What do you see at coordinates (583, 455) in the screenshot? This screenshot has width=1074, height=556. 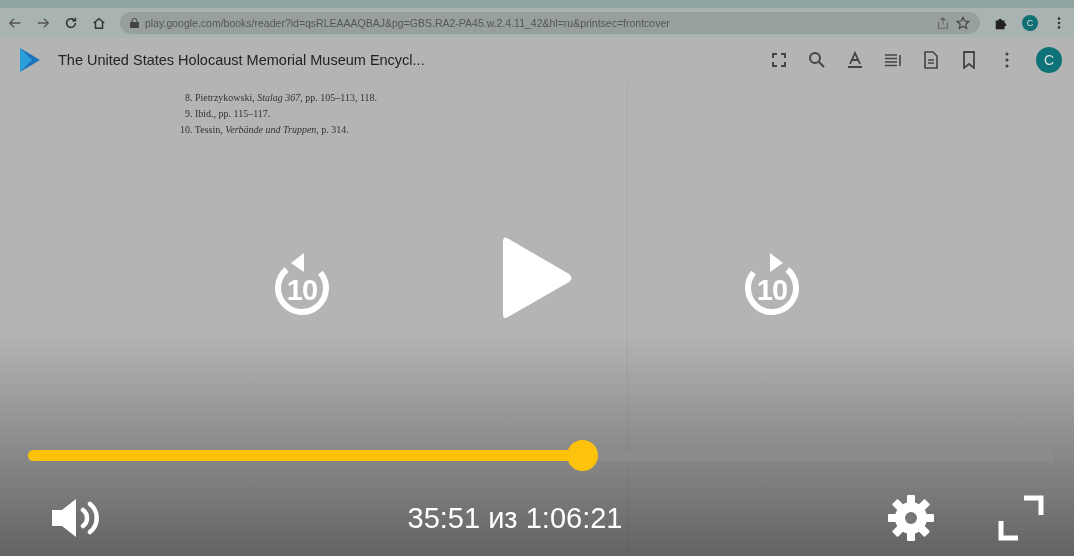 I see `slider-thumb` at bounding box center [583, 455].